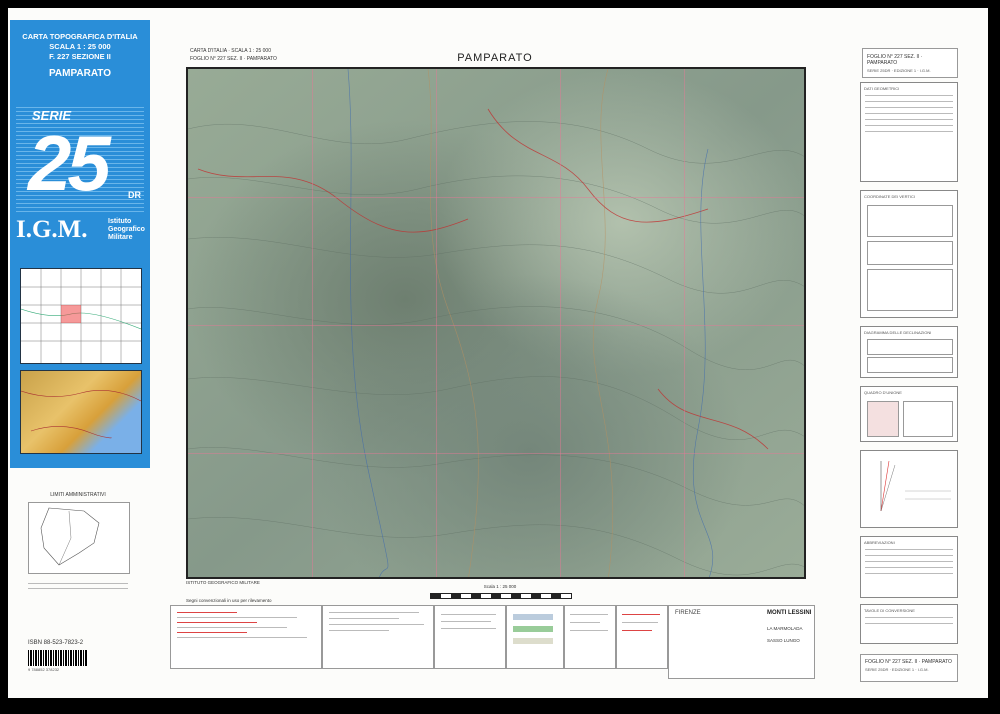 This screenshot has height=714, width=1000. What do you see at coordinates (895, 60) in the screenshot?
I see `header-right-line1: FOGLIO N° 227 SEZ. II · PAMPARATO` at bounding box center [895, 60].